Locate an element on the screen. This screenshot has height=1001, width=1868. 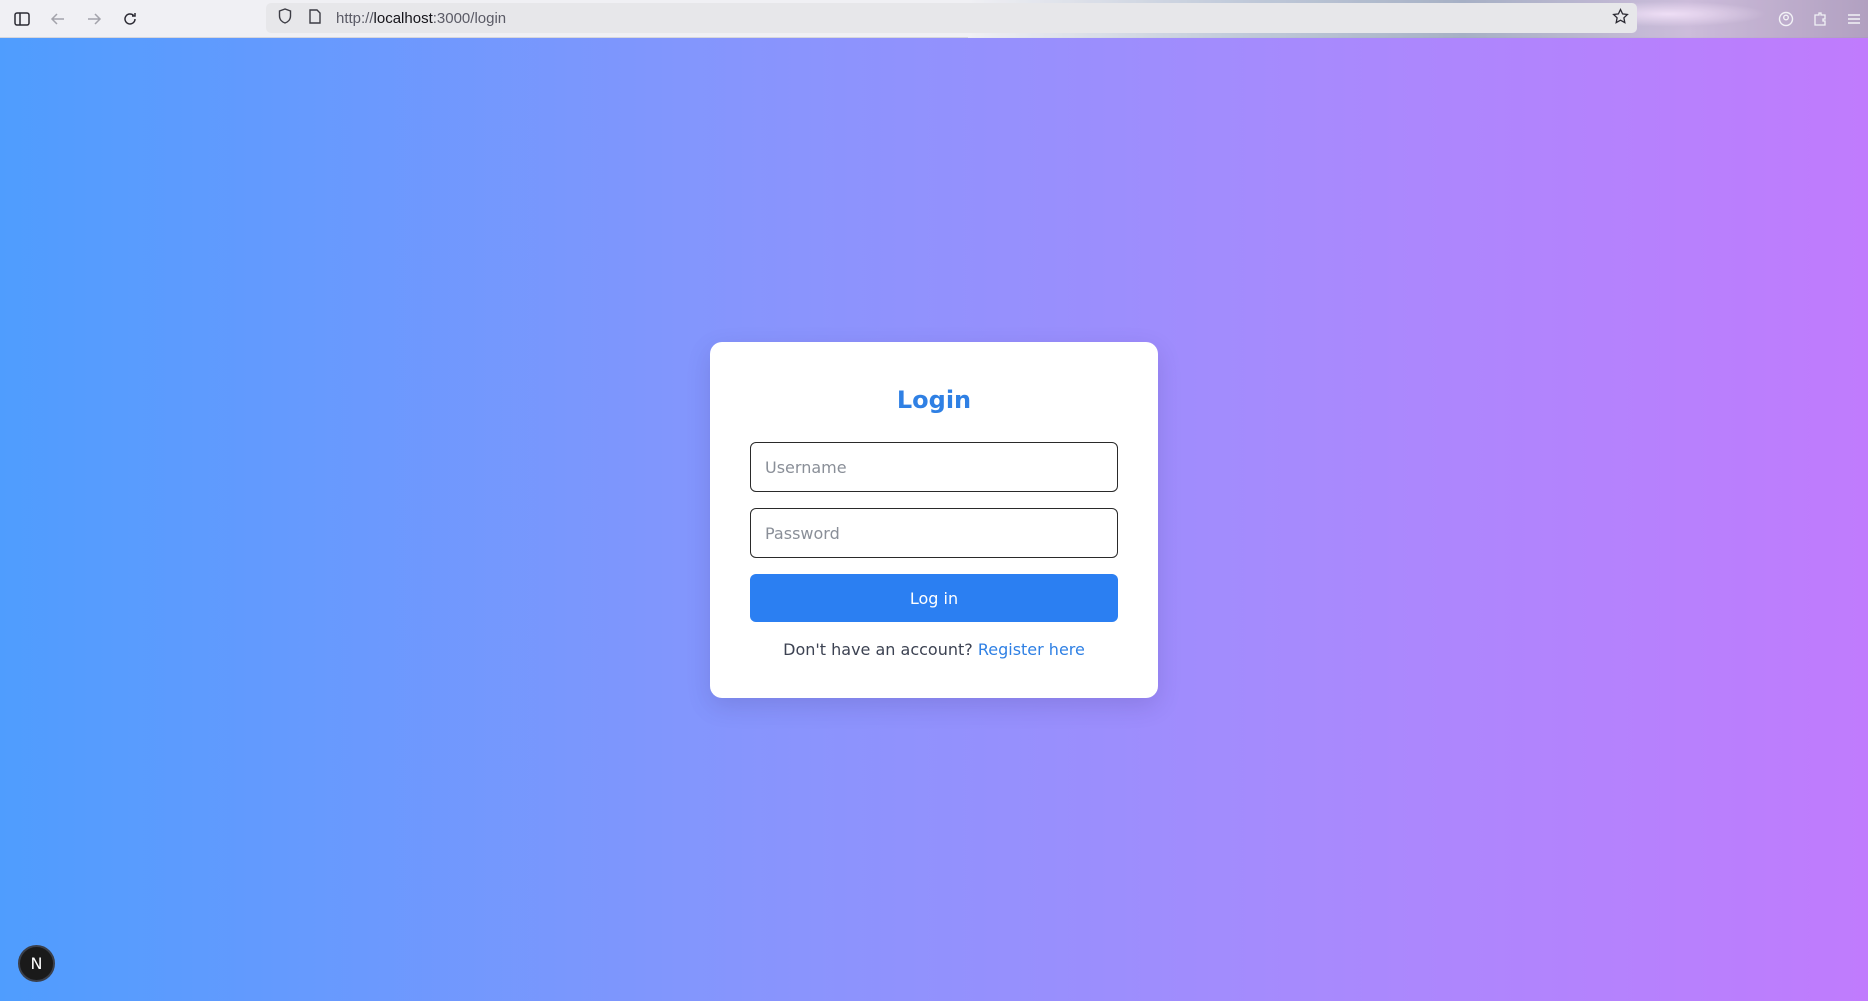
login-title: Login is located at coordinates (934, 400).